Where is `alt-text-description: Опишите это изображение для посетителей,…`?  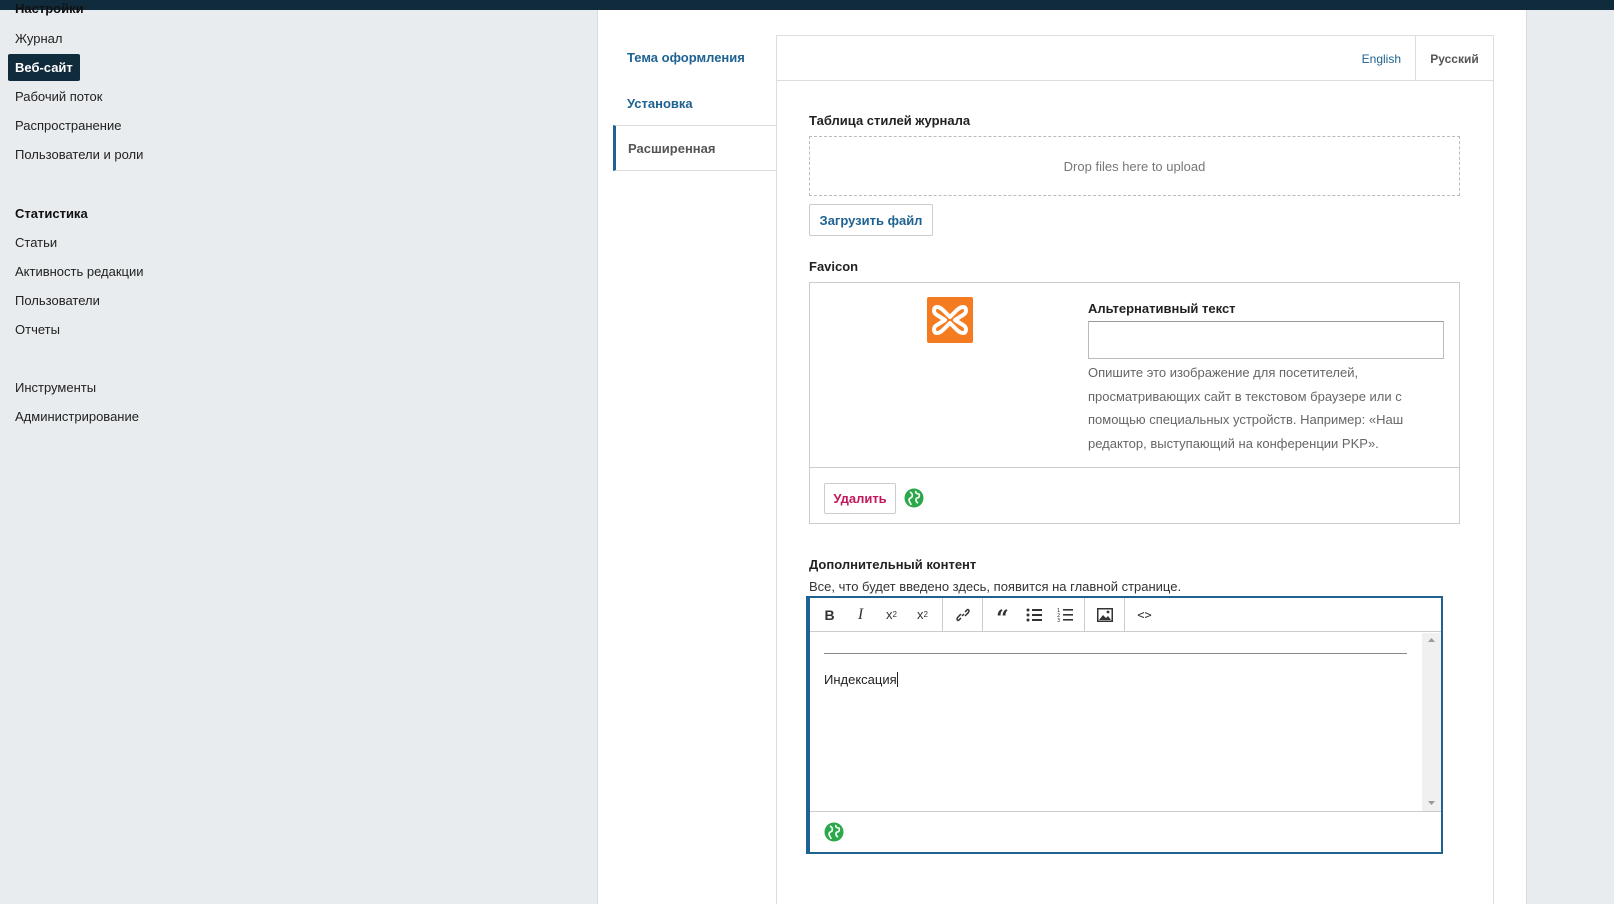 alt-text-description: Опишите это изображение для посетителей,… is located at coordinates (1246, 408).